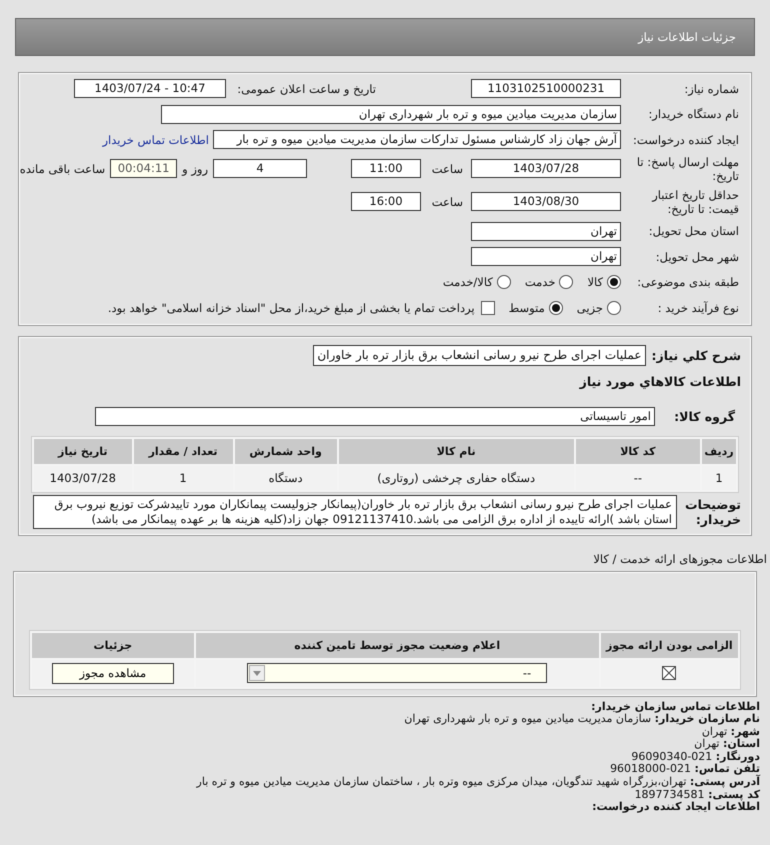 The height and width of the screenshot is (845, 770). Describe the element at coordinates (355, 511) in the screenshot. I see `buyer-notes: عملیات اجرای طرح نیرو رسانی انشعاب برق بازار تره بار خاوران(پیمانکار جزولیست پیمانکاران مورد تاییدشرکت توزیع نیروب برق استان باشد )ارائه تاییده از اداره برق الزامی می باشد.09121137410 جهان زاد(کلیه هزینه ها بر عهده پیمانکار می باشد)` at that location.